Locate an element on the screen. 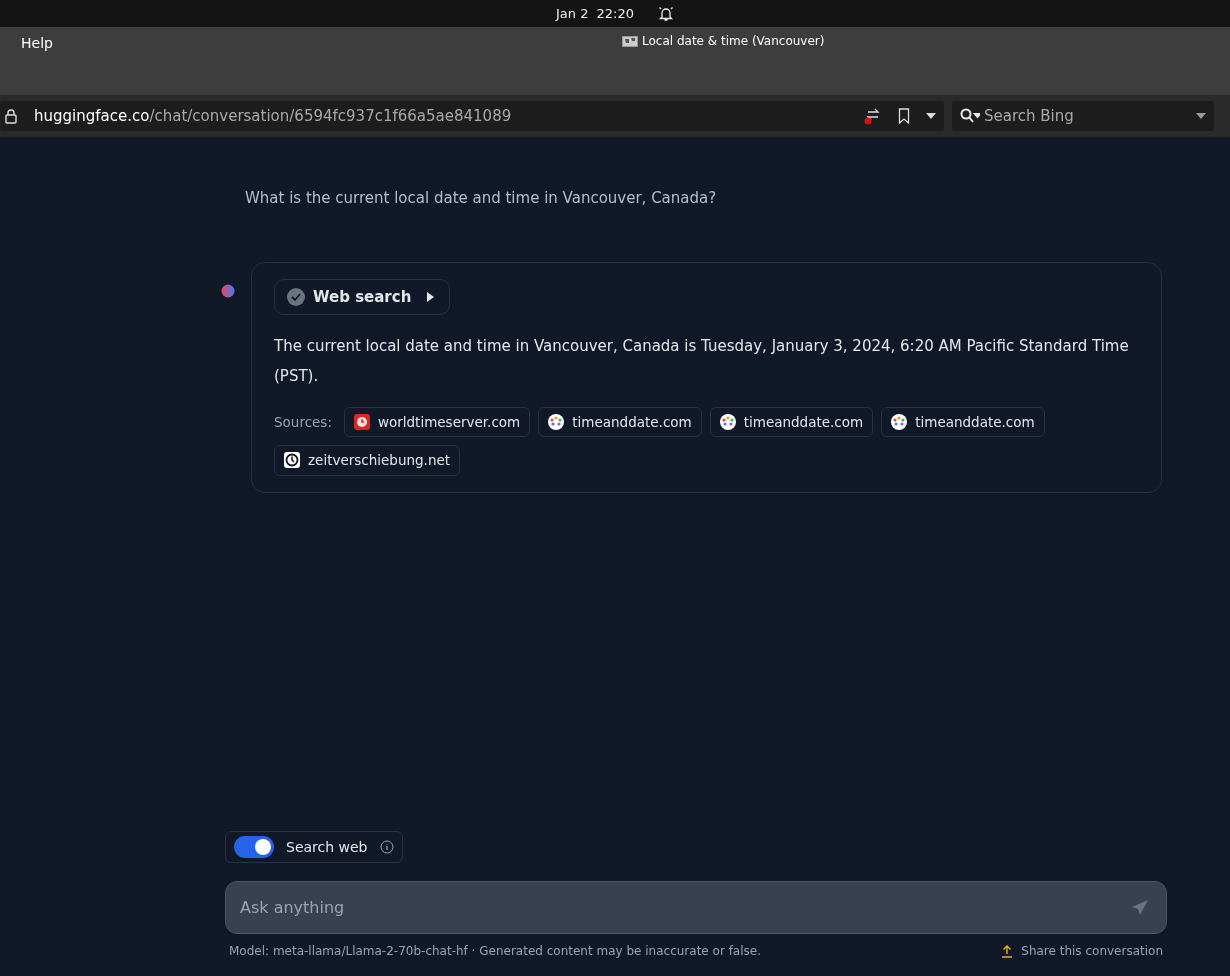  search-web-toggle: Search web is located at coordinates (314, 847).